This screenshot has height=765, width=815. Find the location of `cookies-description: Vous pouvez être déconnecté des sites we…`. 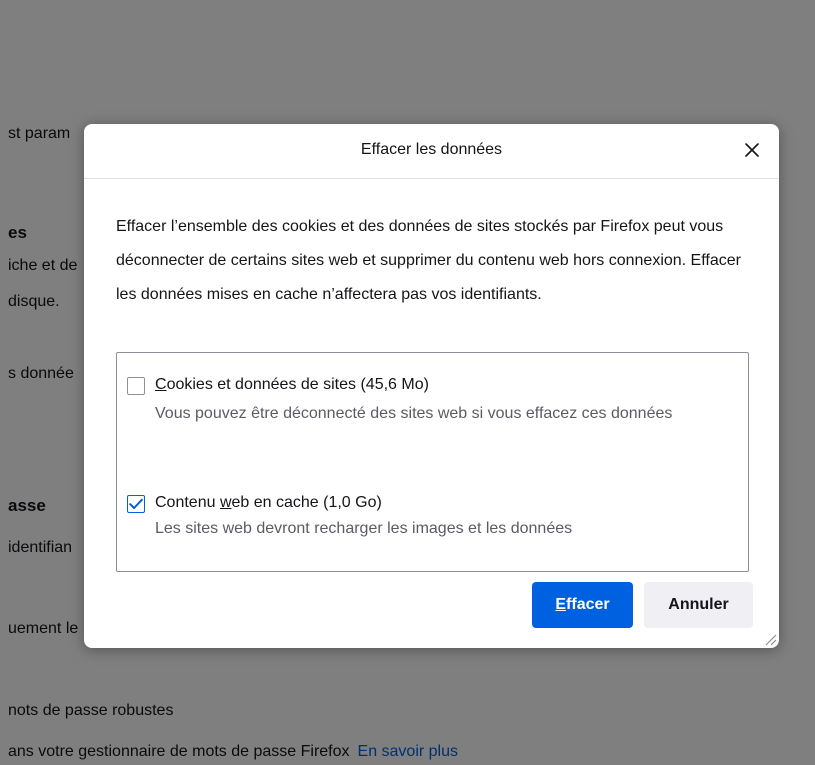

cookies-description: Vous pouvez être déconnecté des sites we… is located at coordinates (414, 413).